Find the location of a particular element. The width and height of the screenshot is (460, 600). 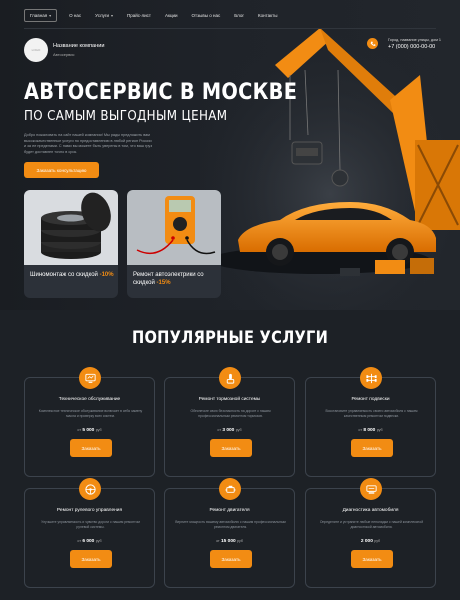

service-price: от 6 000 руб is located at coordinates (89, 541).